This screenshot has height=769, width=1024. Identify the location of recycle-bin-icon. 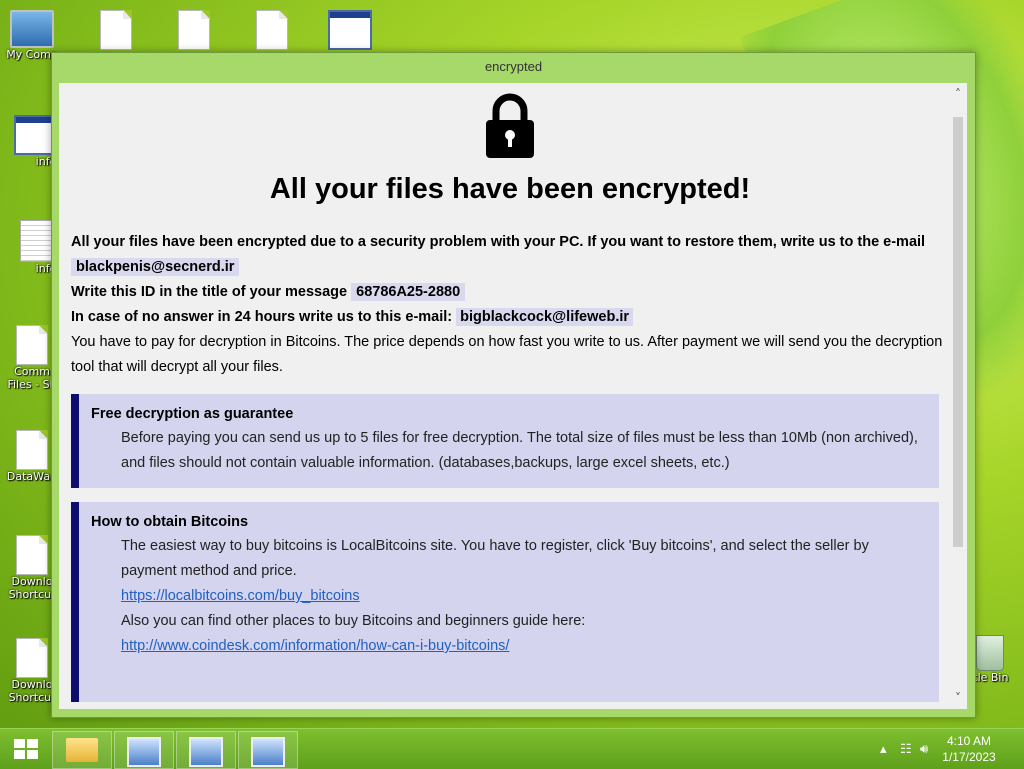
(990, 653).